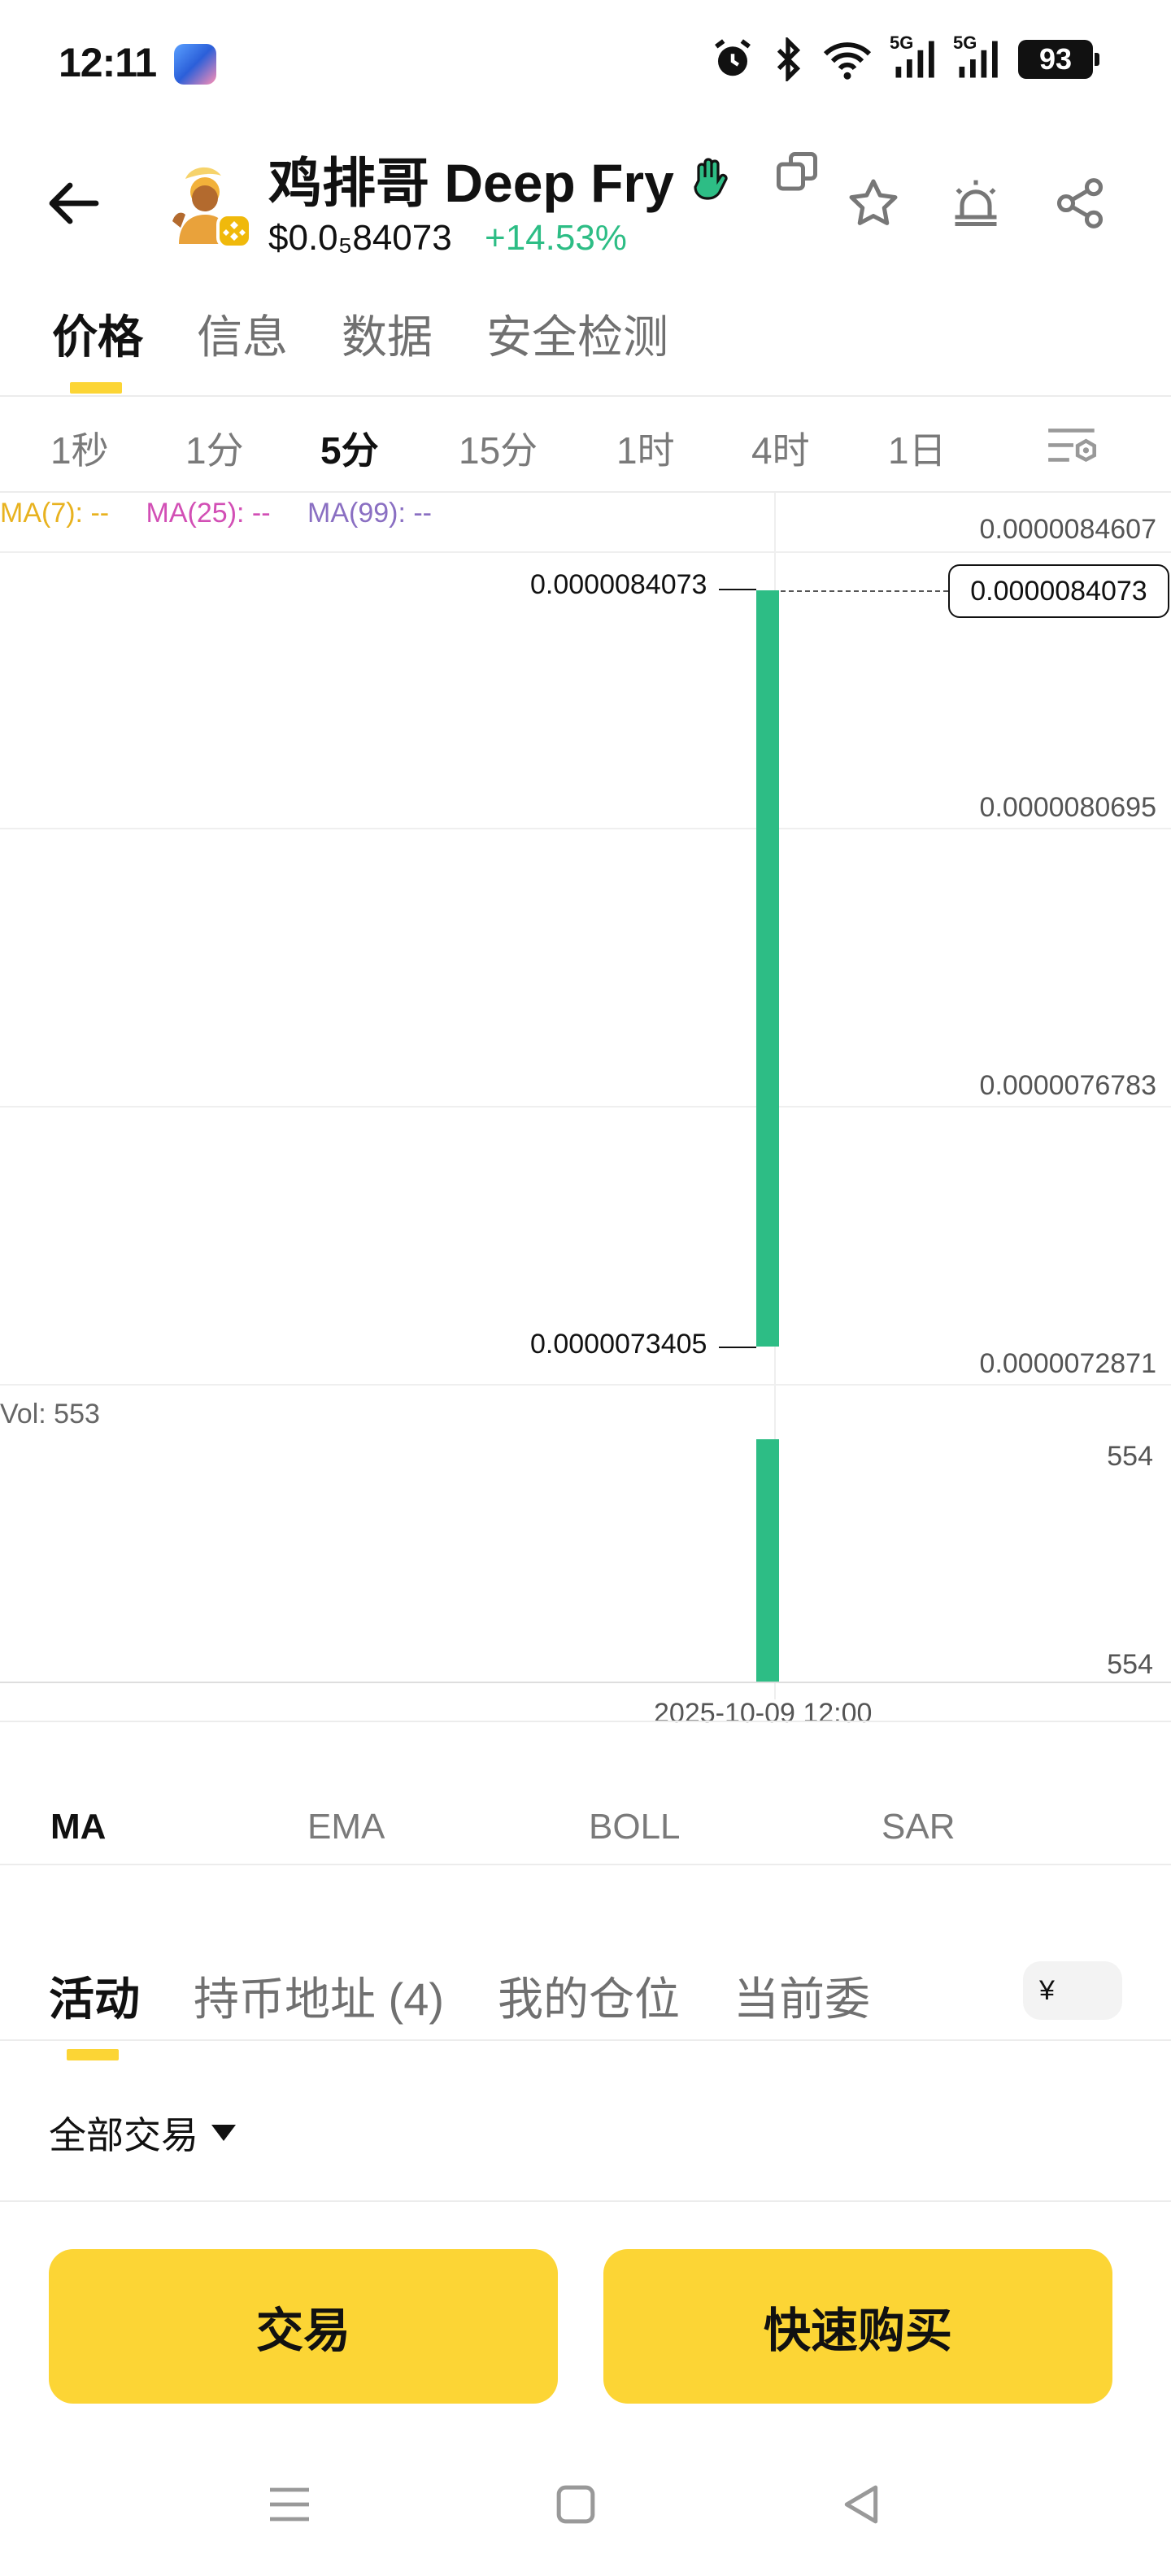 The image size is (1171, 2576). I want to click on ma25-label: MA(25): --, so click(208, 513).